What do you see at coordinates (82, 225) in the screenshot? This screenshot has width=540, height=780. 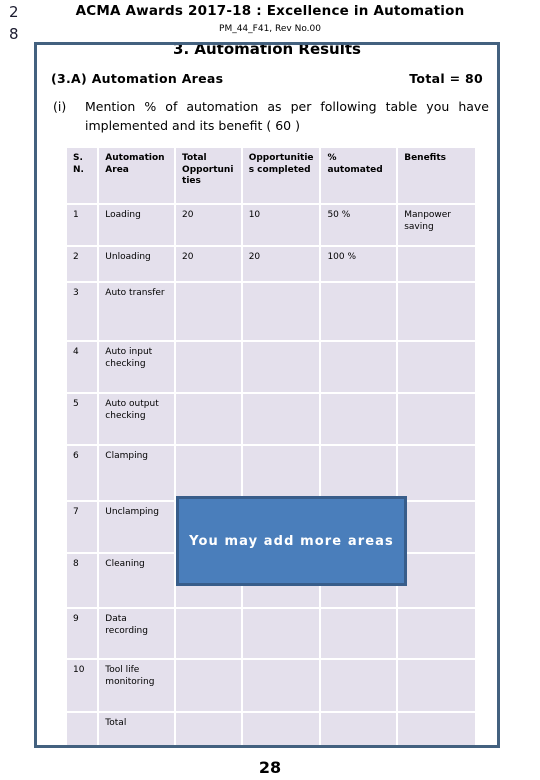 I see `cell-sn: 1` at bounding box center [82, 225].